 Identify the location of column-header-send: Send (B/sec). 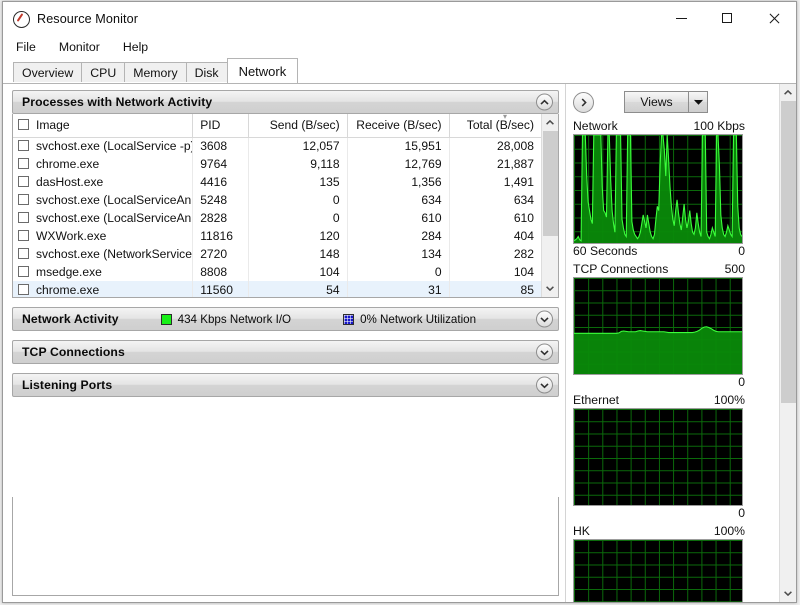
(298, 126).